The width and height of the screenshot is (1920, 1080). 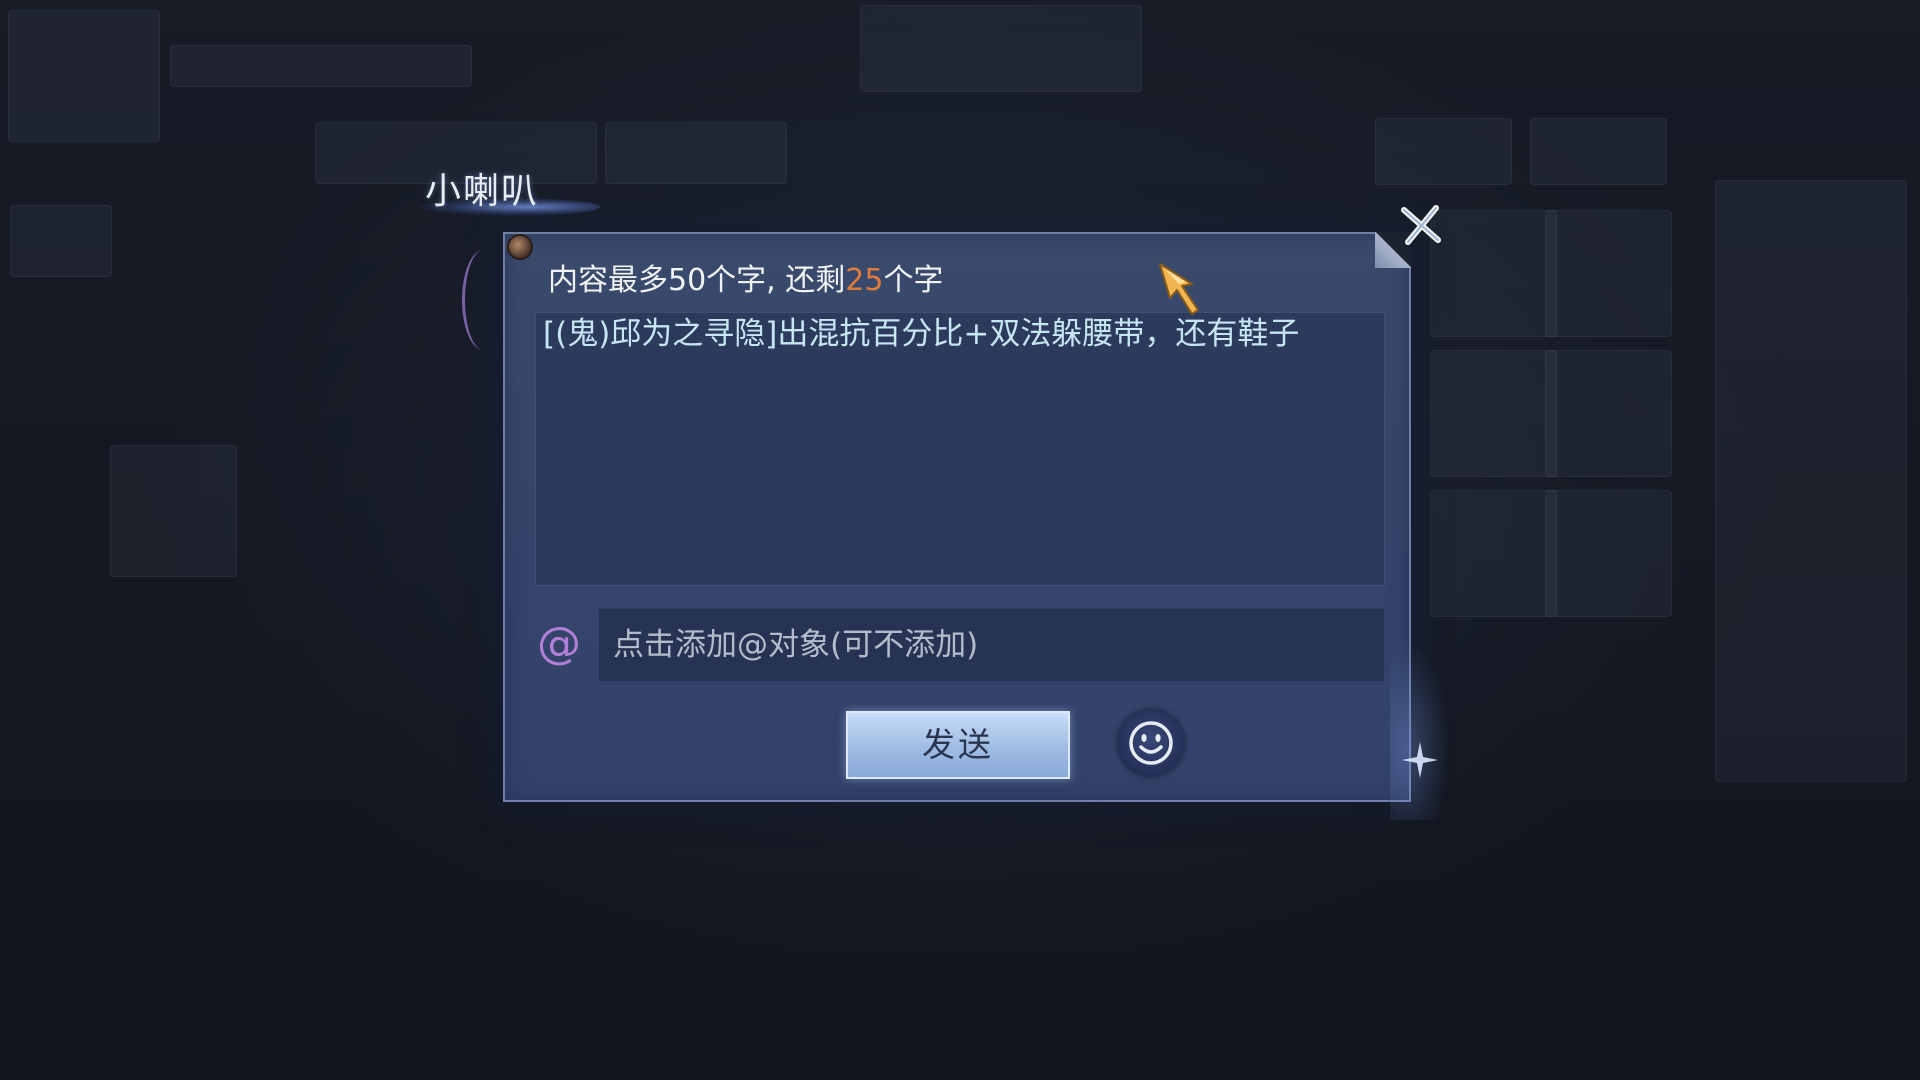 I want to click on remaining-count: 25, so click(x=864, y=280).